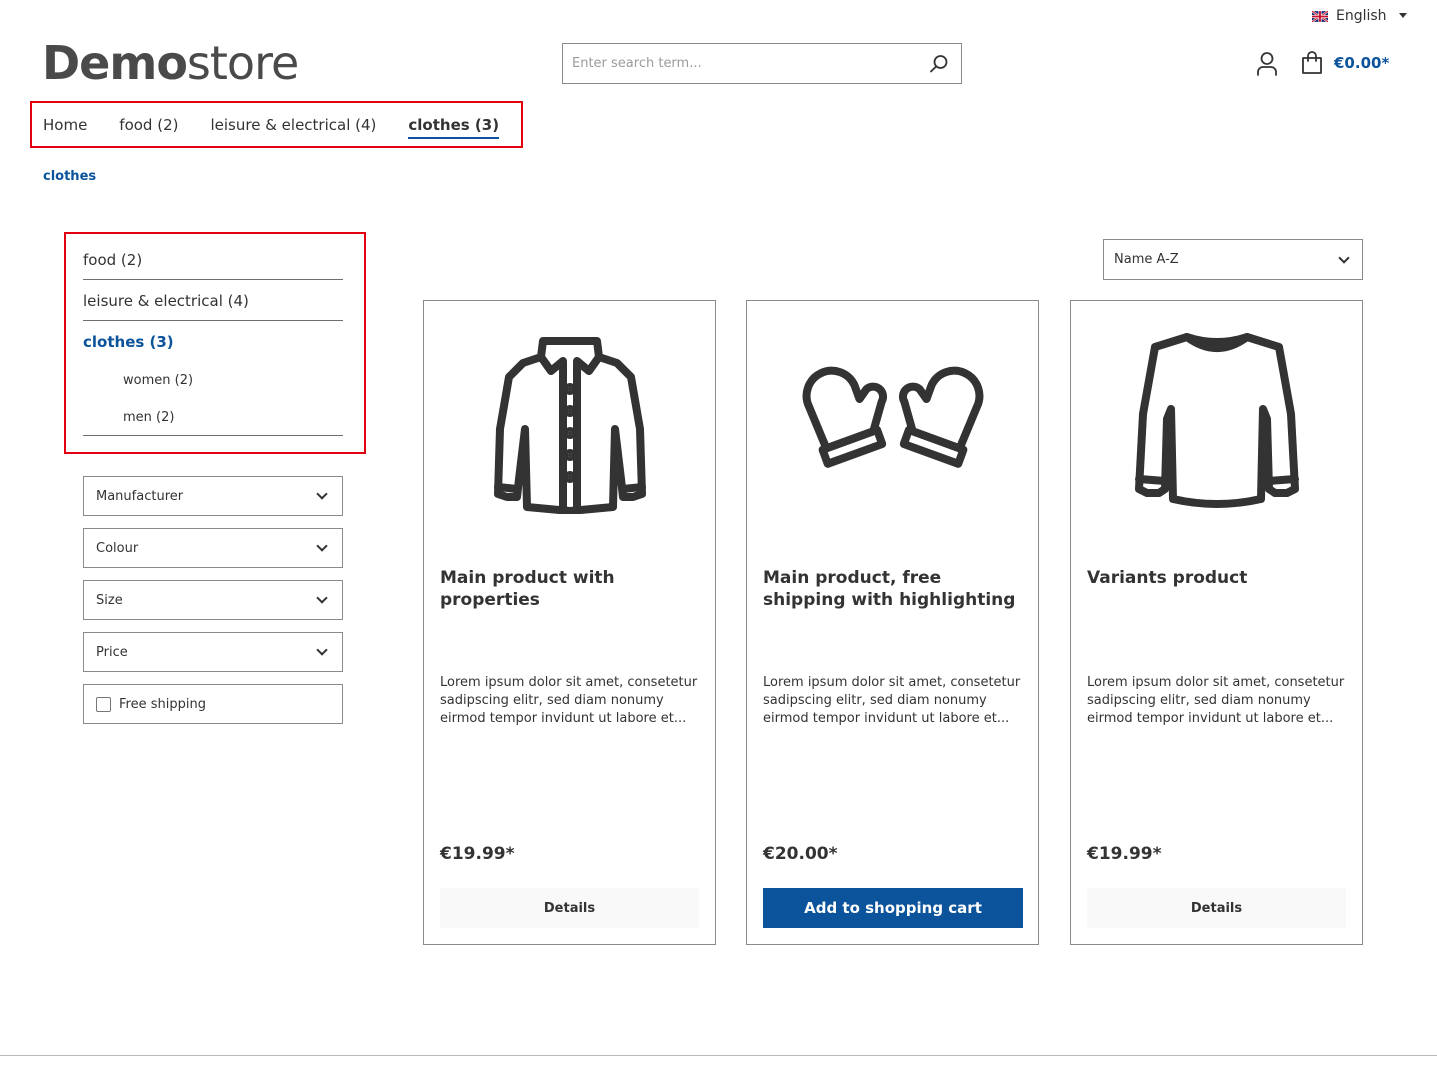  Describe the element at coordinates (893, 417) in the screenshot. I see `mittens-icon` at that location.